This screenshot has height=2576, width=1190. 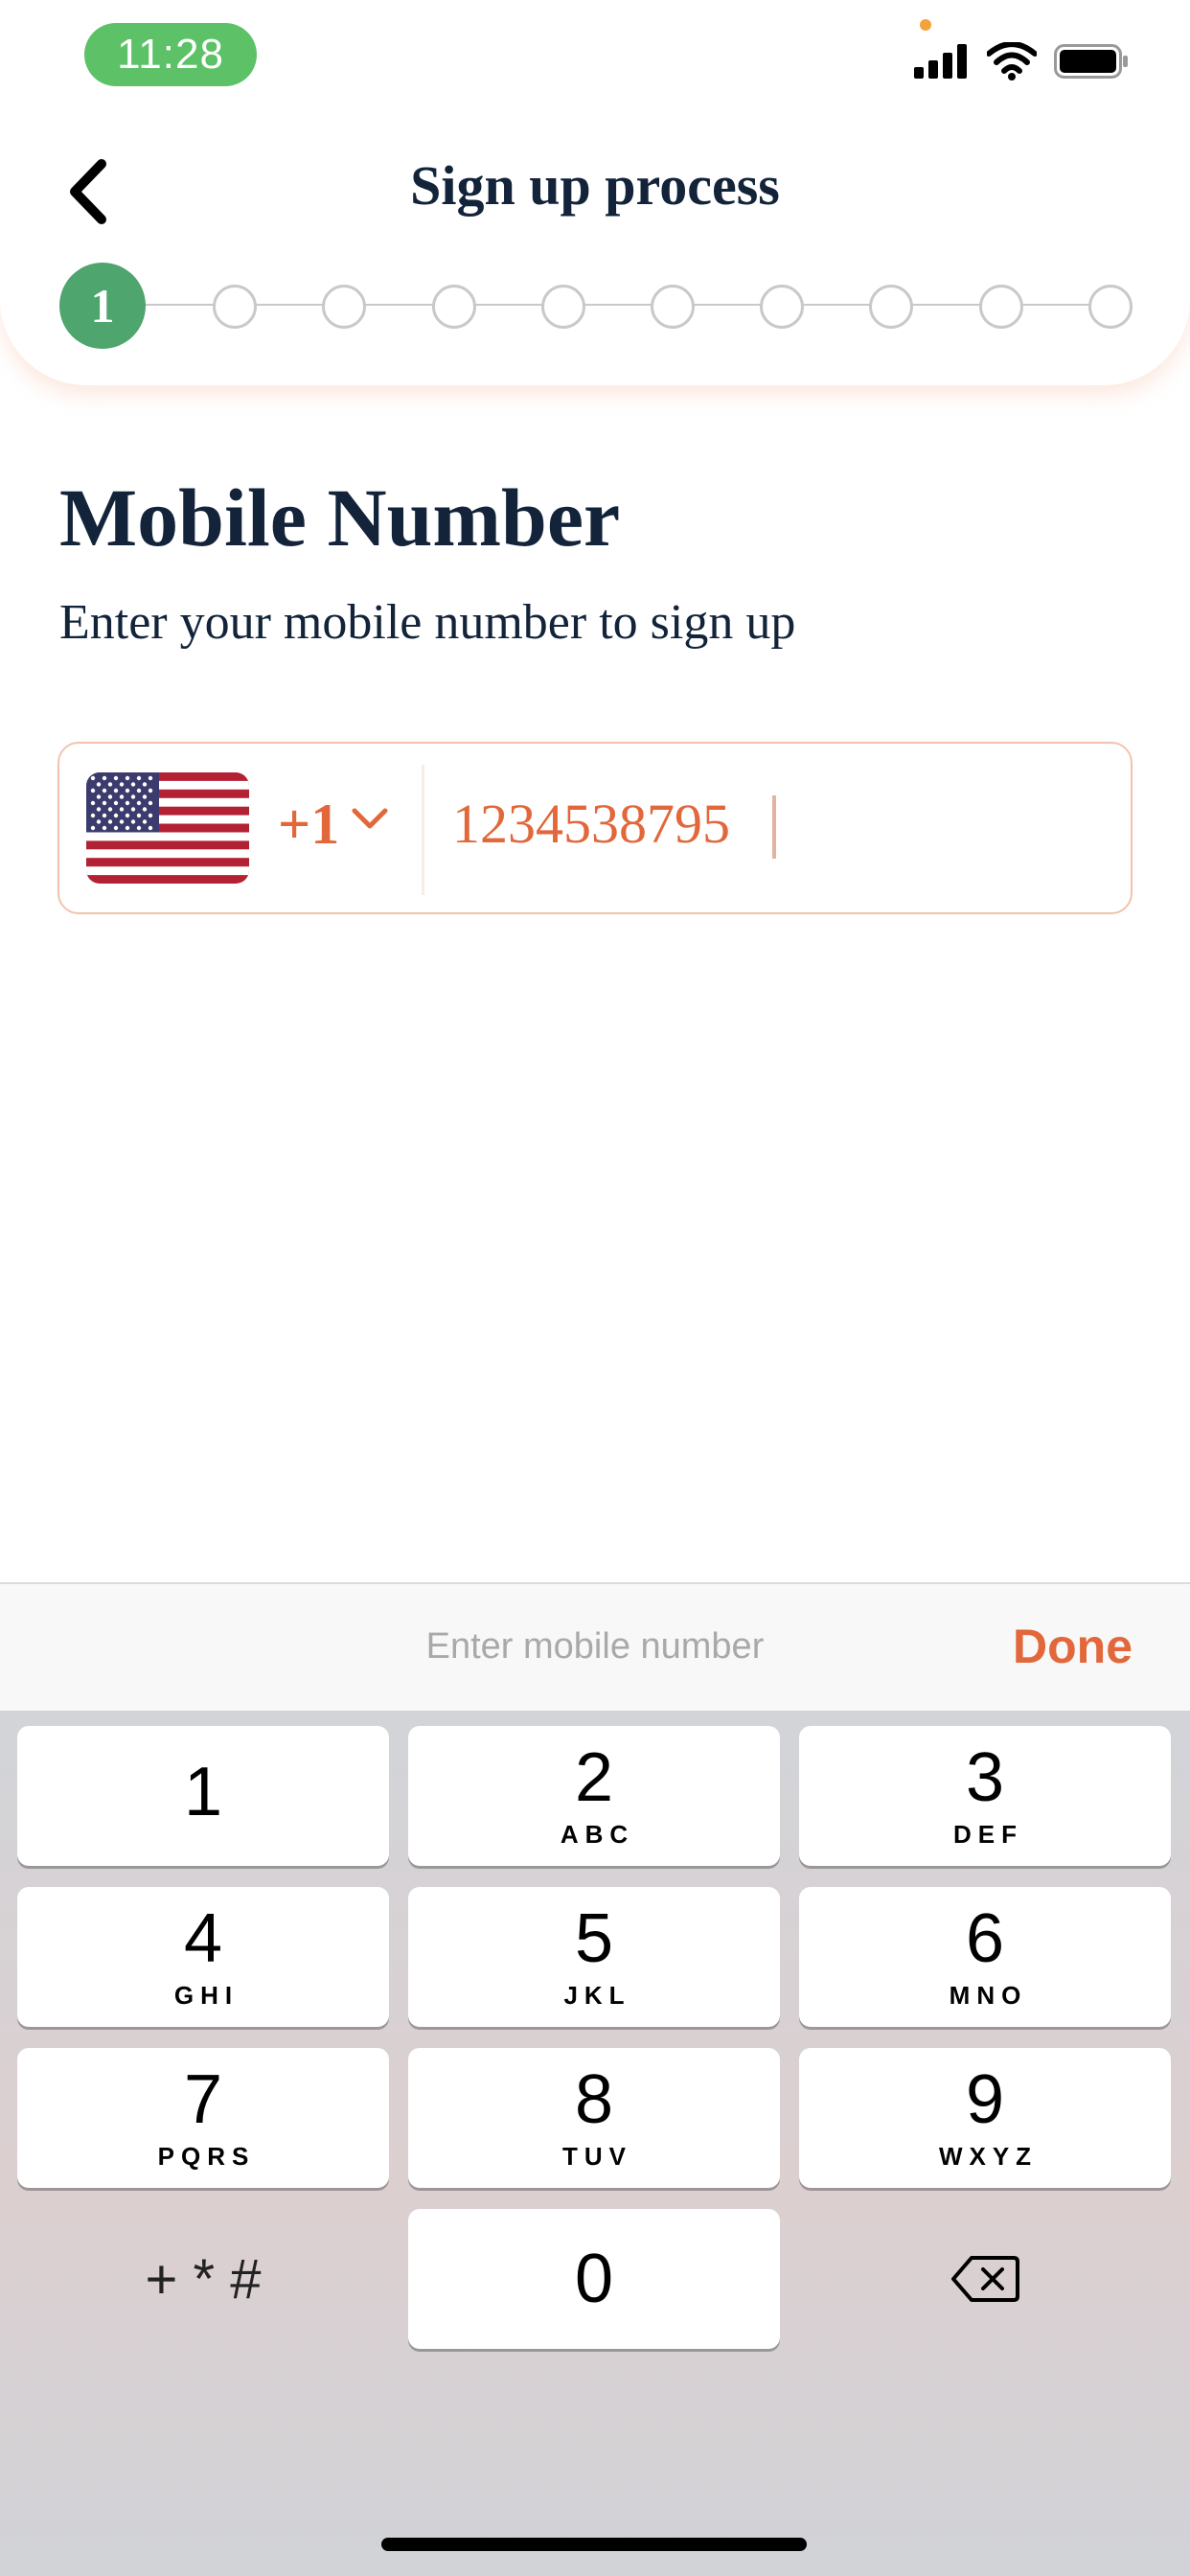 I want to click on mobile-number-input: 1234538795, so click(x=591, y=824).